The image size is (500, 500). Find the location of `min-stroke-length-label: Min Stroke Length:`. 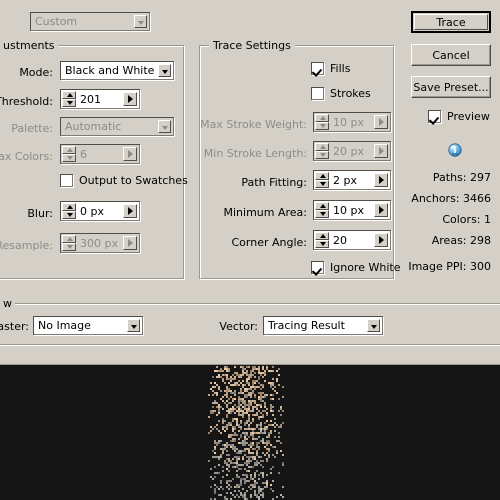

min-stroke-length-label: Min Stroke Length: is located at coordinates (255, 153).